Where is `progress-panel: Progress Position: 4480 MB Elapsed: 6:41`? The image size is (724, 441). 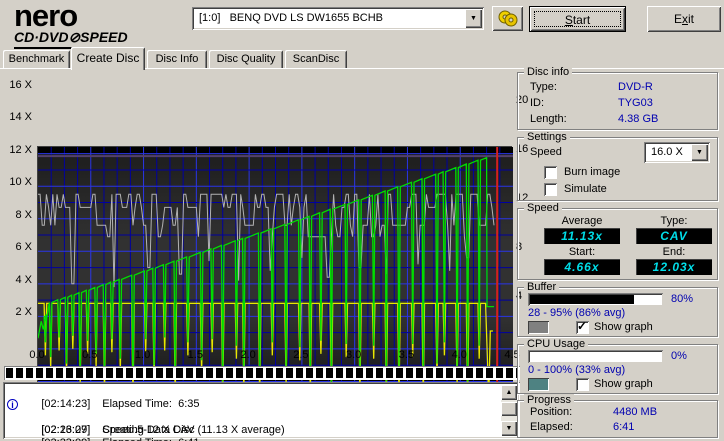 progress-panel: Progress Position: 4480 MB Elapsed: 6:41 is located at coordinates (617, 416).